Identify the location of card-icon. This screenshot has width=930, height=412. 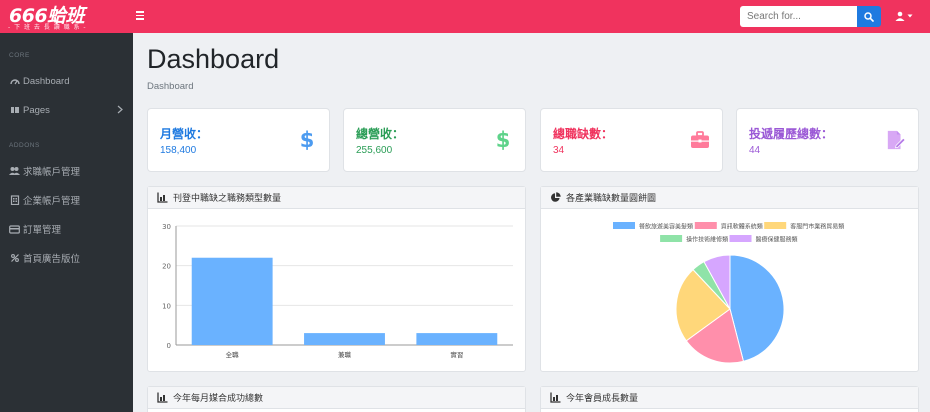
(14, 229).